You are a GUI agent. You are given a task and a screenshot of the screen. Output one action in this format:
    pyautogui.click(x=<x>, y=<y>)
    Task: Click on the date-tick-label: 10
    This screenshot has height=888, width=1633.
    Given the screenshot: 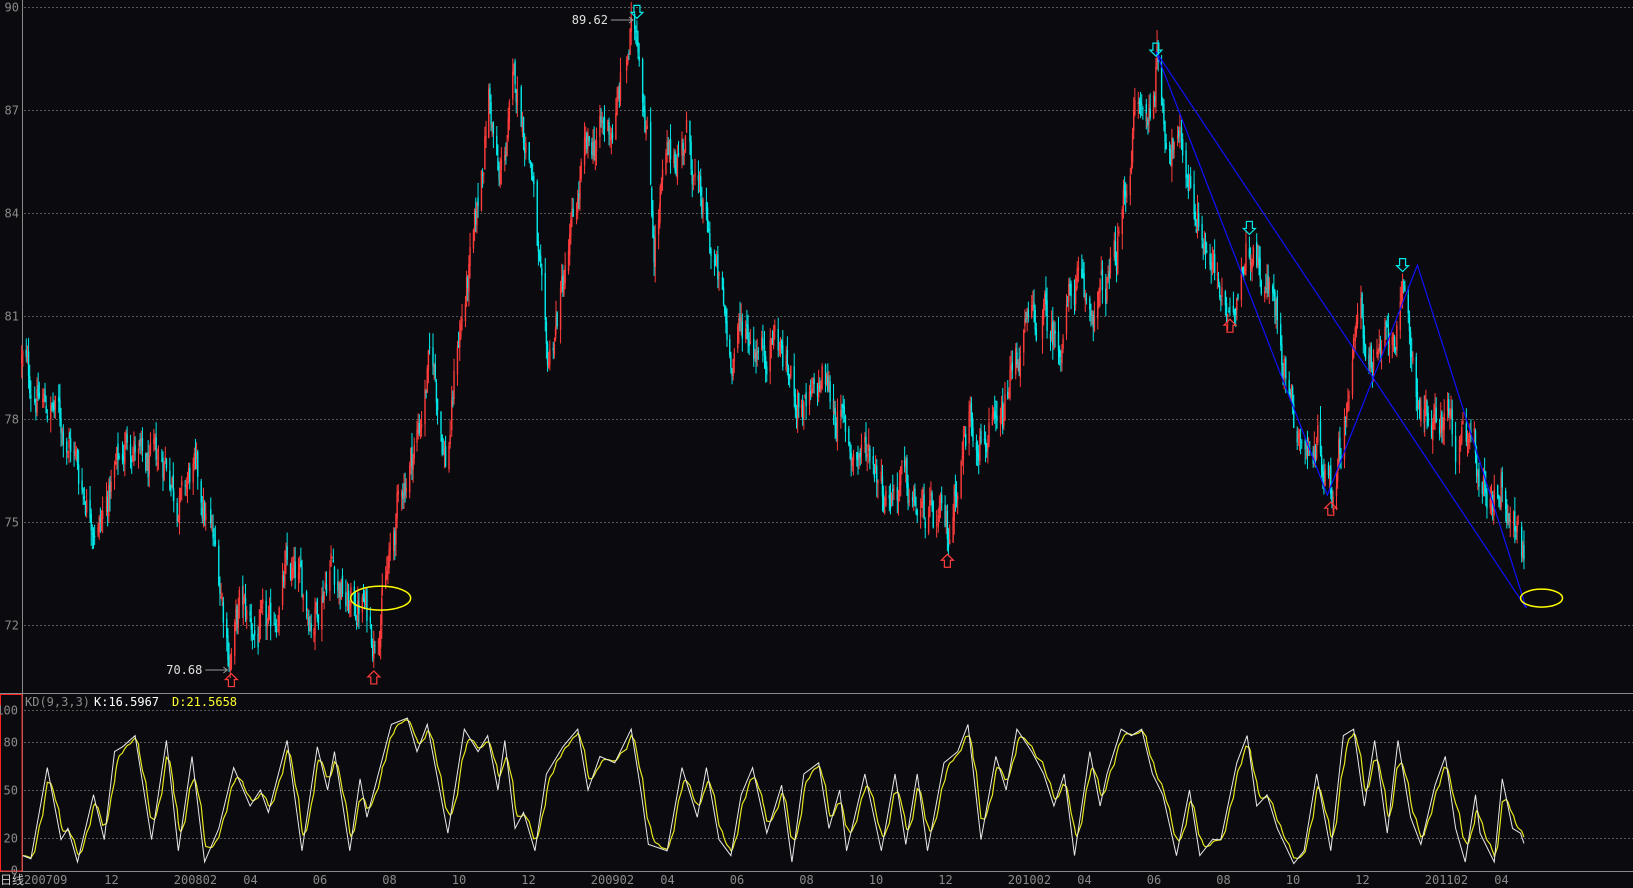 What is the action you would take?
    pyautogui.click(x=459, y=880)
    